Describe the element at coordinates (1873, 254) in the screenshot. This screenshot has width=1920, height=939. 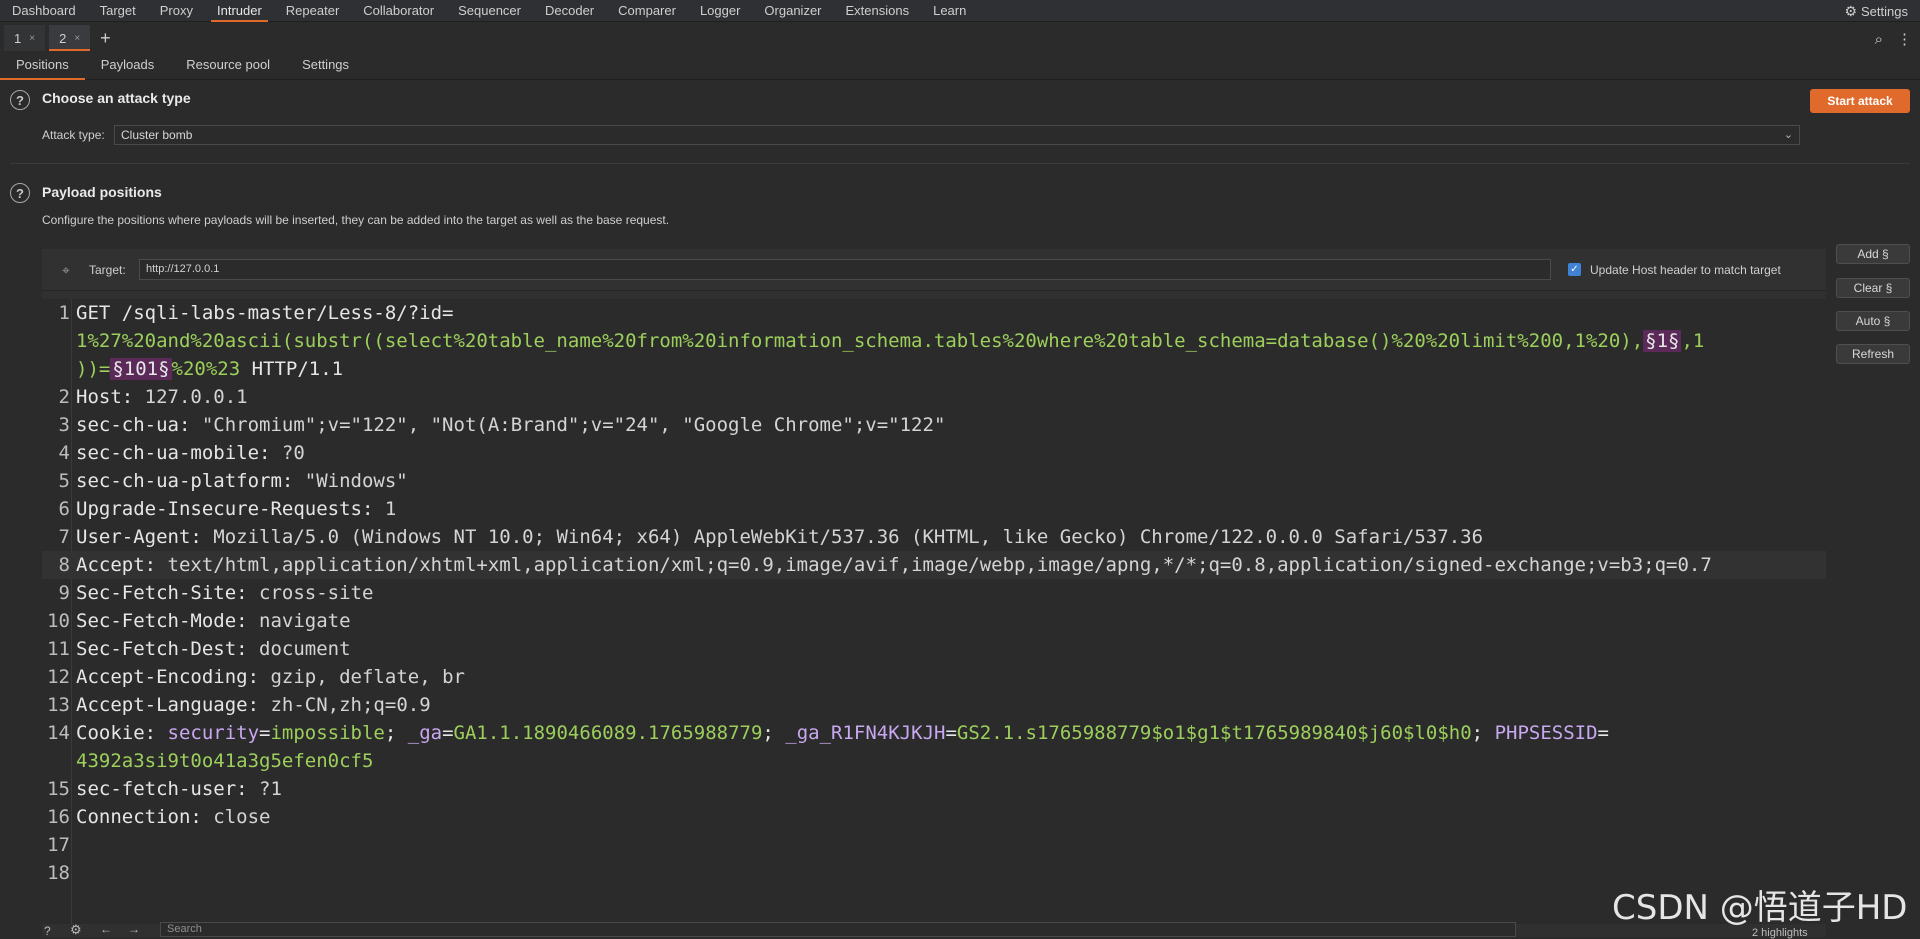
I see `add-marker-button: Add §` at that location.